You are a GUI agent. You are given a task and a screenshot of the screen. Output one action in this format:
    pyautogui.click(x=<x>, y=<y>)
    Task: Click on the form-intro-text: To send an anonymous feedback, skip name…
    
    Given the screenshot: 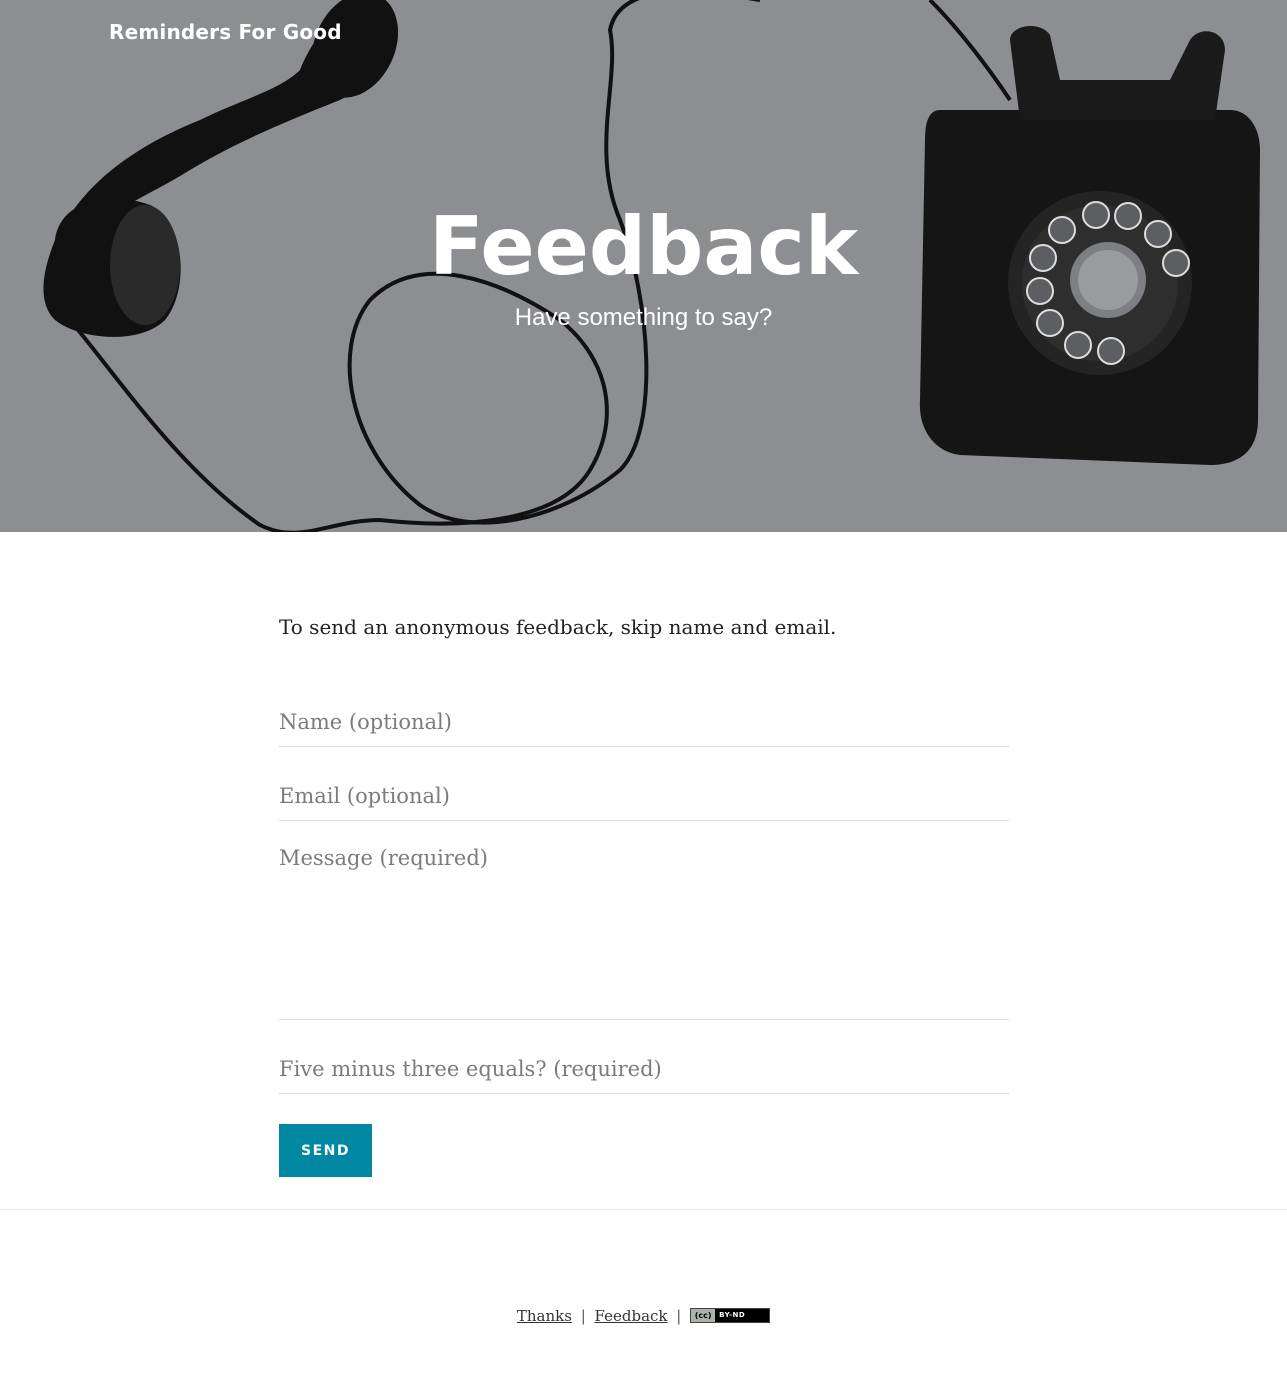 What is the action you would take?
    pyautogui.click(x=558, y=627)
    